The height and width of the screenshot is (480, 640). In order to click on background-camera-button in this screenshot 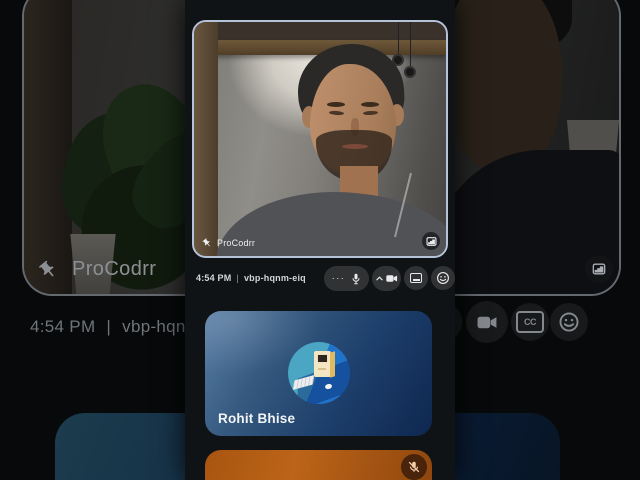, I will do `click(487, 322)`.